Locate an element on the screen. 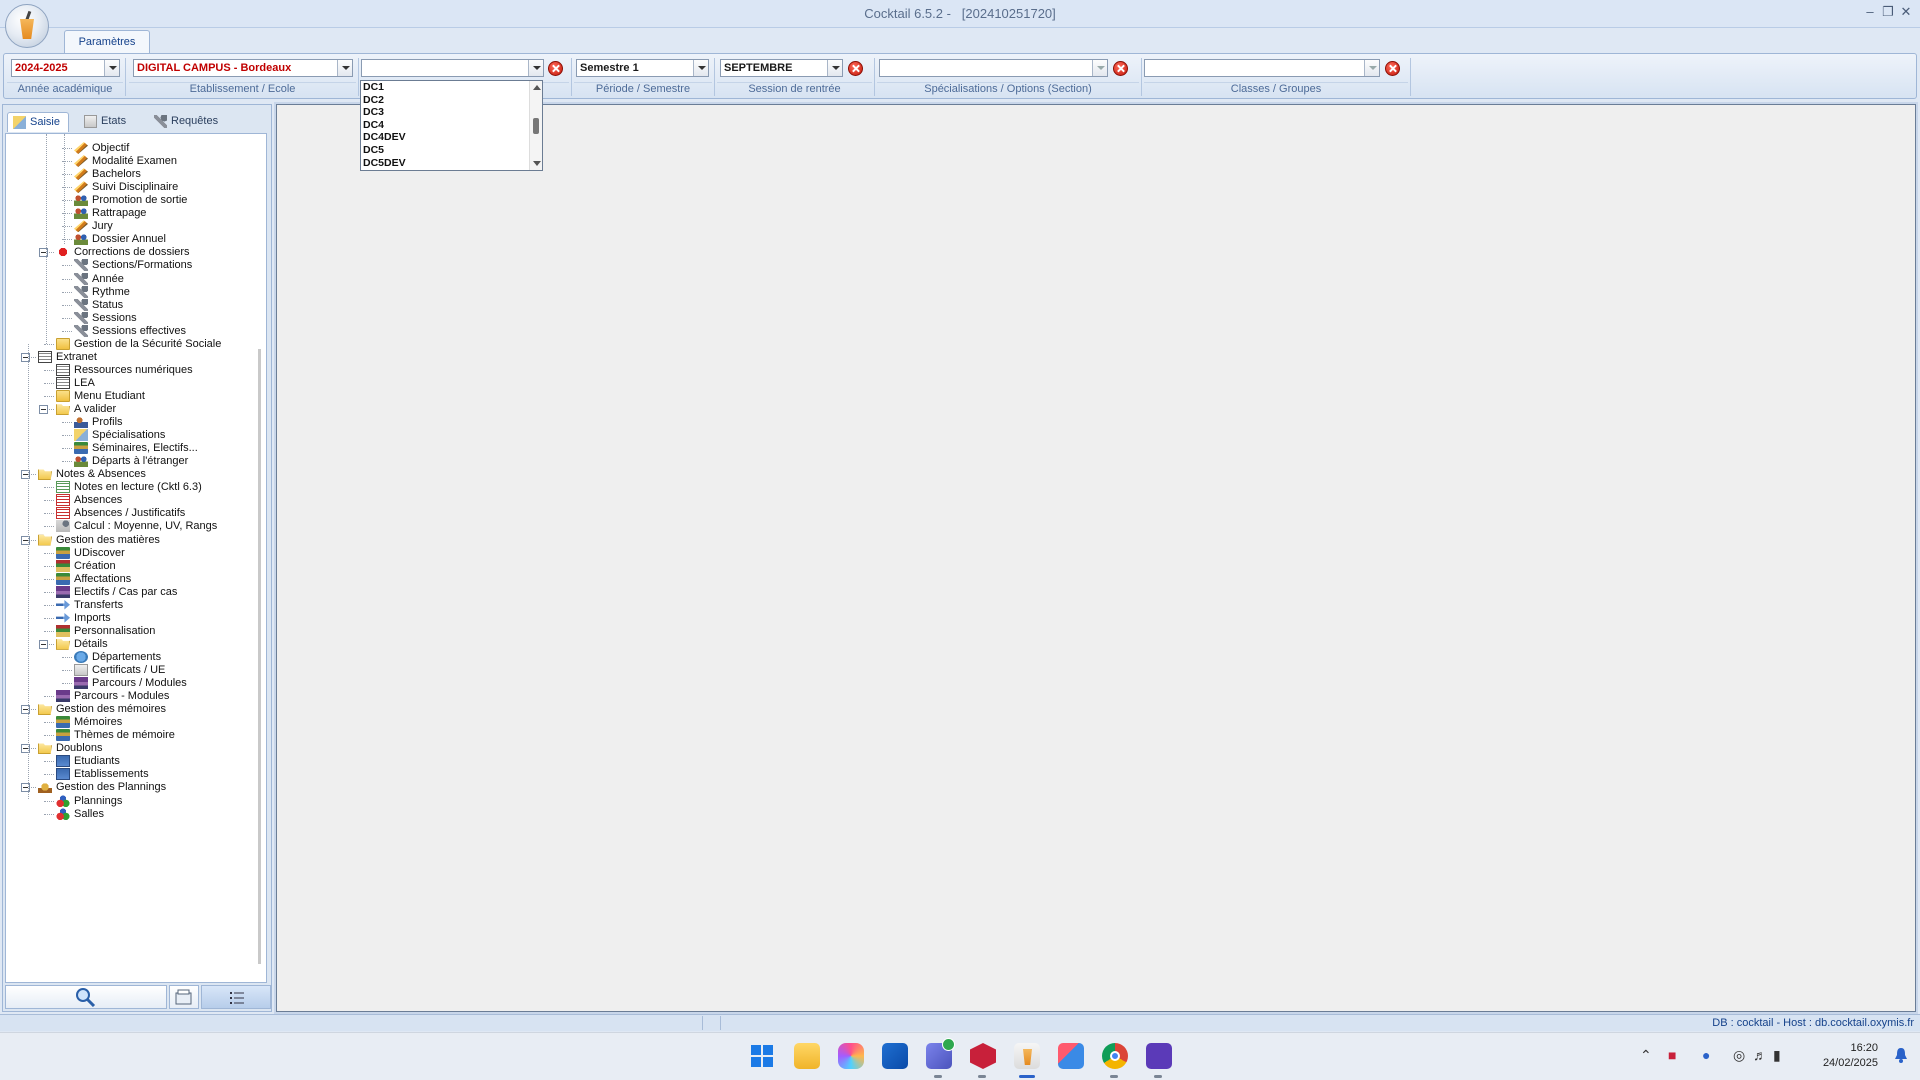 This screenshot has height=1080, width=1920. h-app-icon is located at coordinates (983, 1056).